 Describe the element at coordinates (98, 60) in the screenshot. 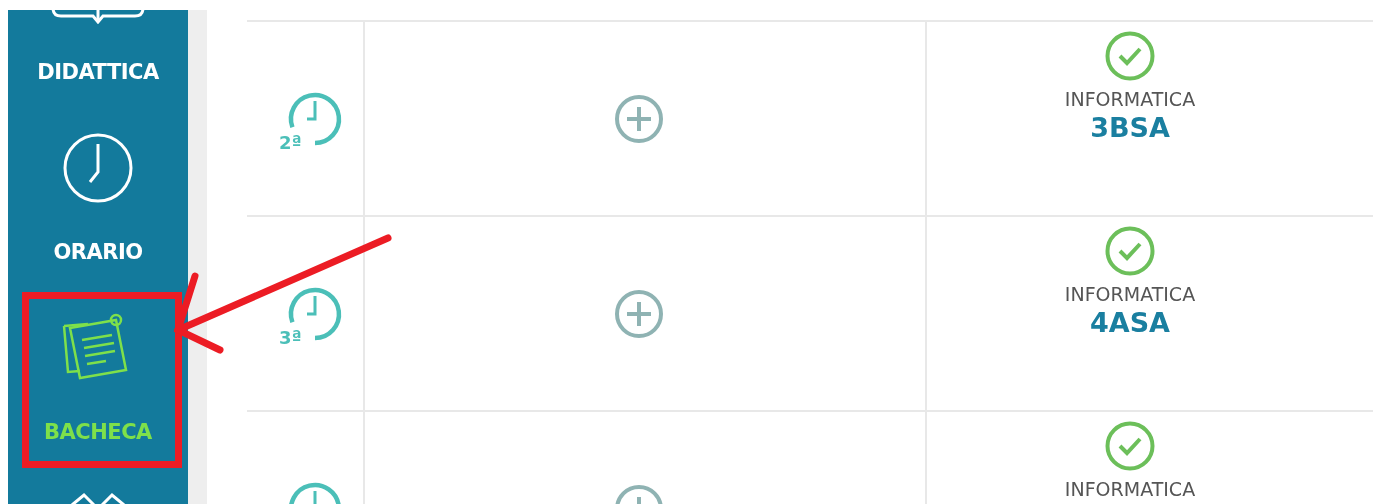

I see `sidebar-item: DIDATTICA` at that location.